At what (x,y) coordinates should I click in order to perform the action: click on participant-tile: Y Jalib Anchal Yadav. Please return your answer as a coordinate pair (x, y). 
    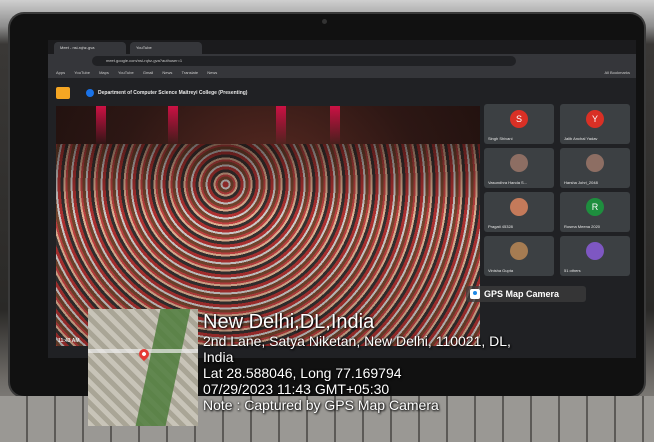
    Looking at the image, I should click on (595, 124).